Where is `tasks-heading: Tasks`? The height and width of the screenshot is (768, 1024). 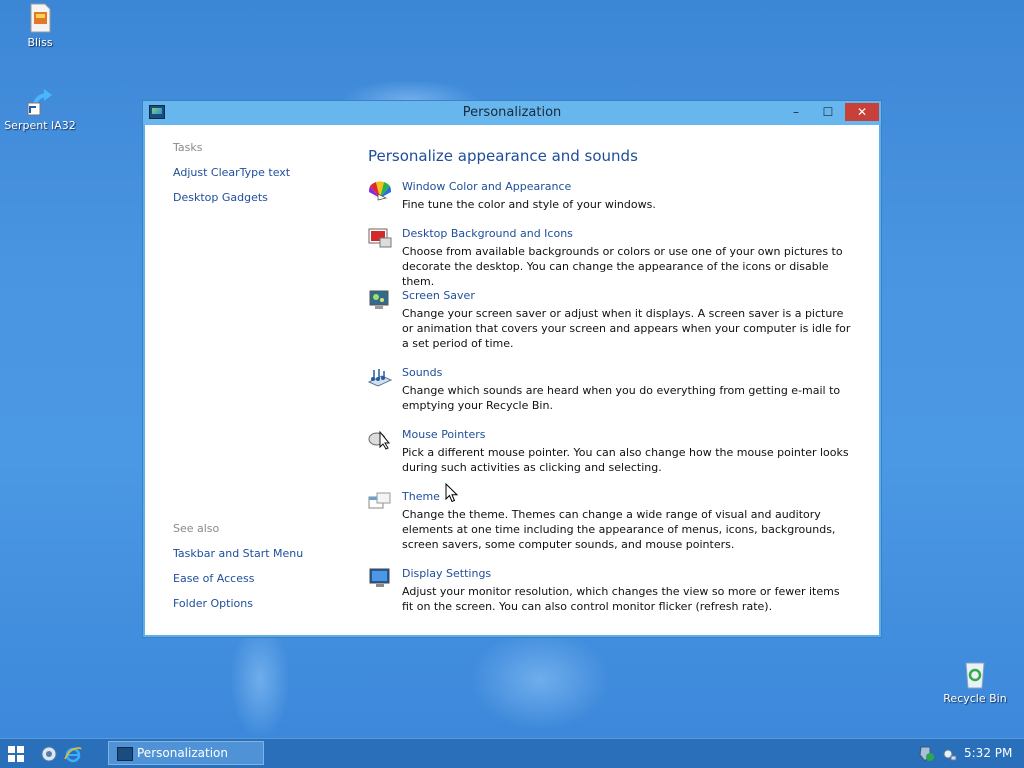 tasks-heading: Tasks is located at coordinates (188, 147).